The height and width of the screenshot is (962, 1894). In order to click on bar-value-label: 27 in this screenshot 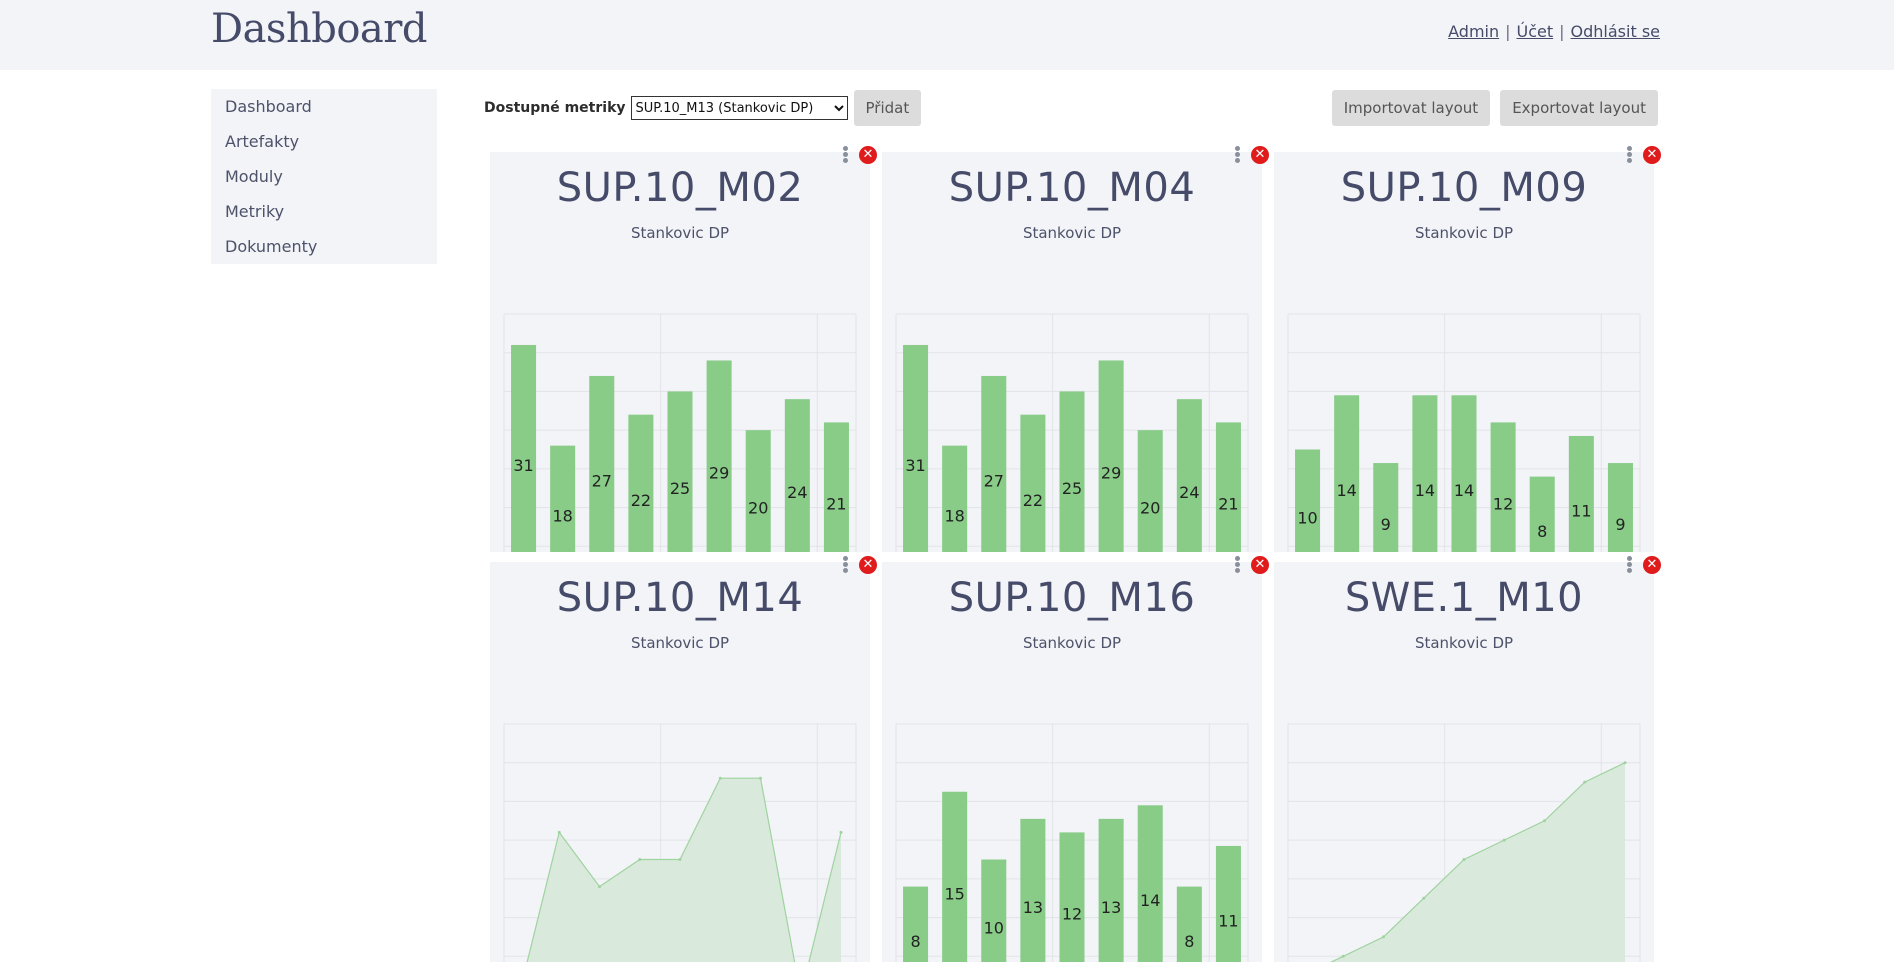, I will do `click(994, 480)`.